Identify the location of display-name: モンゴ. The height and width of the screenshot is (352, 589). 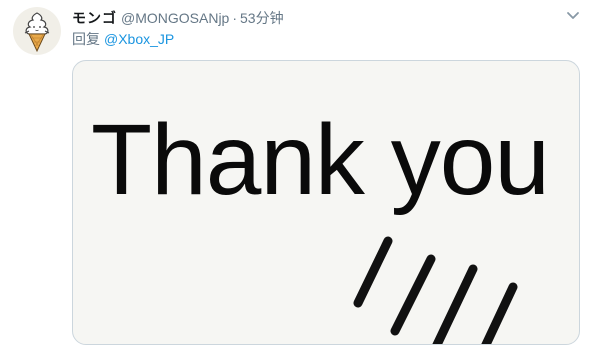
(94, 18).